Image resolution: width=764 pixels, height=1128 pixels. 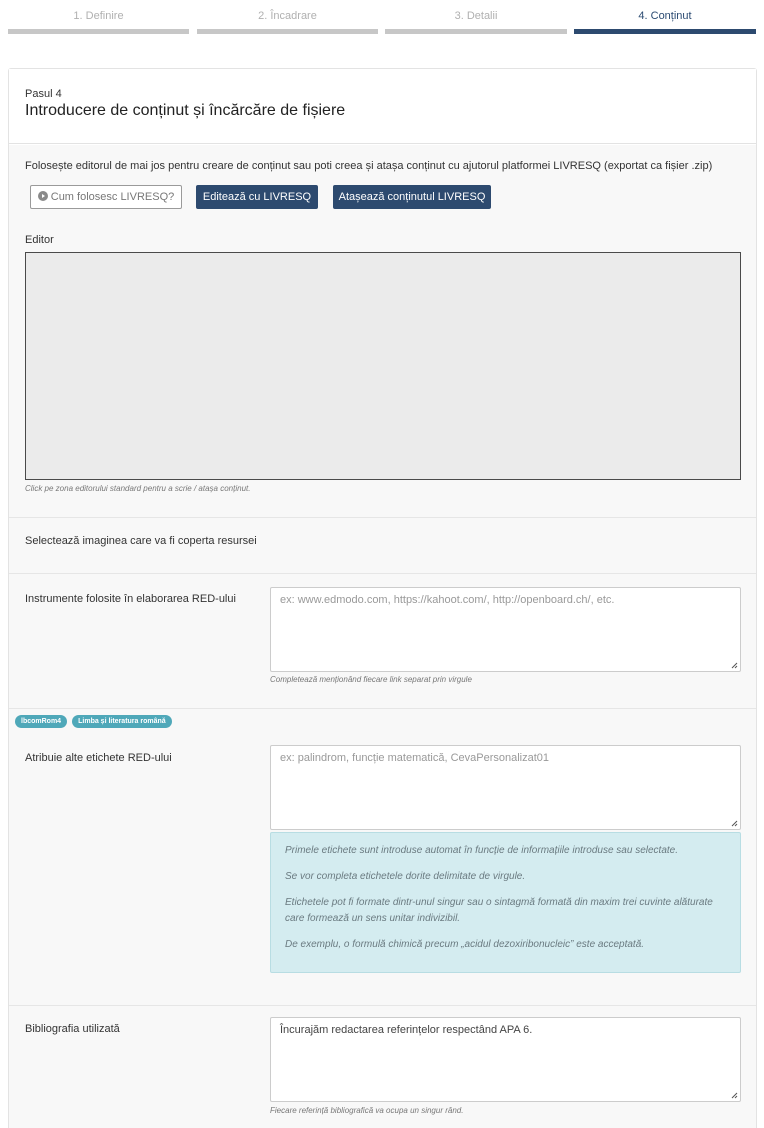 I want to click on step-incadrare: 2. Încadrare, so click(x=287, y=18).